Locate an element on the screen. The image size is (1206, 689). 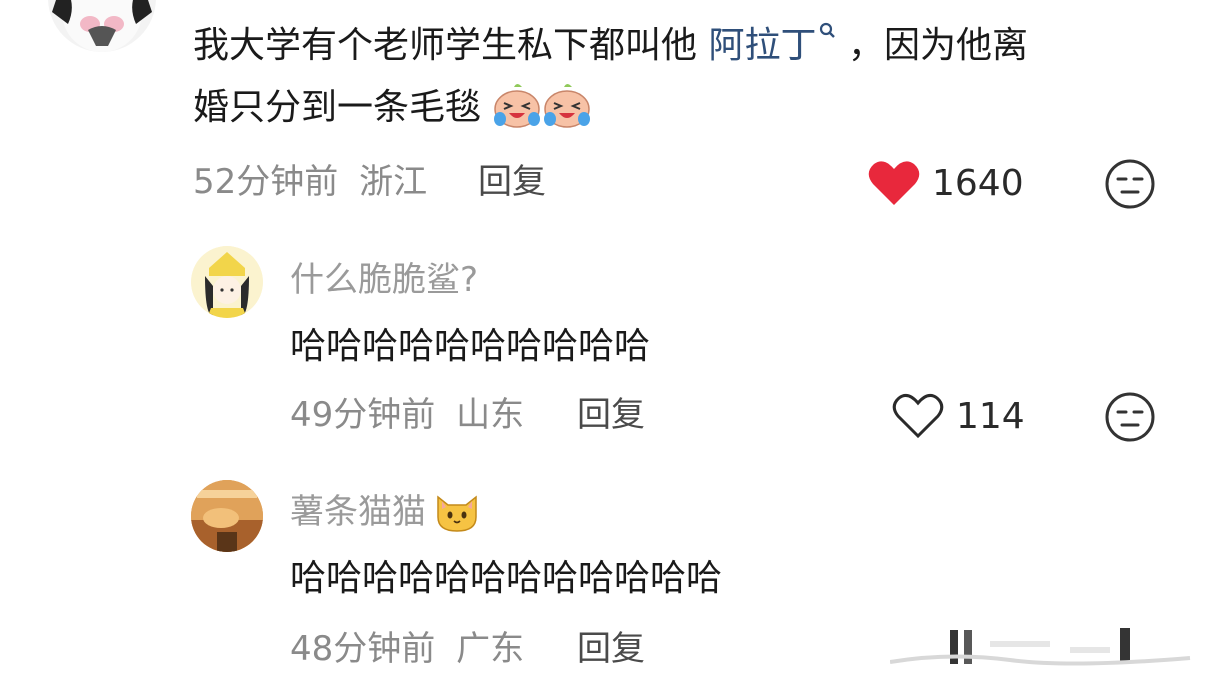
comment-time: 52分钟前 is located at coordinates (266, 182).